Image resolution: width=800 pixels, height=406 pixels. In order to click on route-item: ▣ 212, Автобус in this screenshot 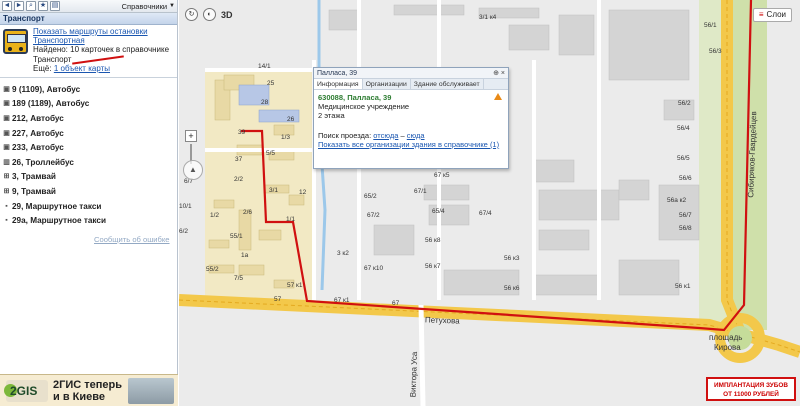, I will do `click(89, 118)`.